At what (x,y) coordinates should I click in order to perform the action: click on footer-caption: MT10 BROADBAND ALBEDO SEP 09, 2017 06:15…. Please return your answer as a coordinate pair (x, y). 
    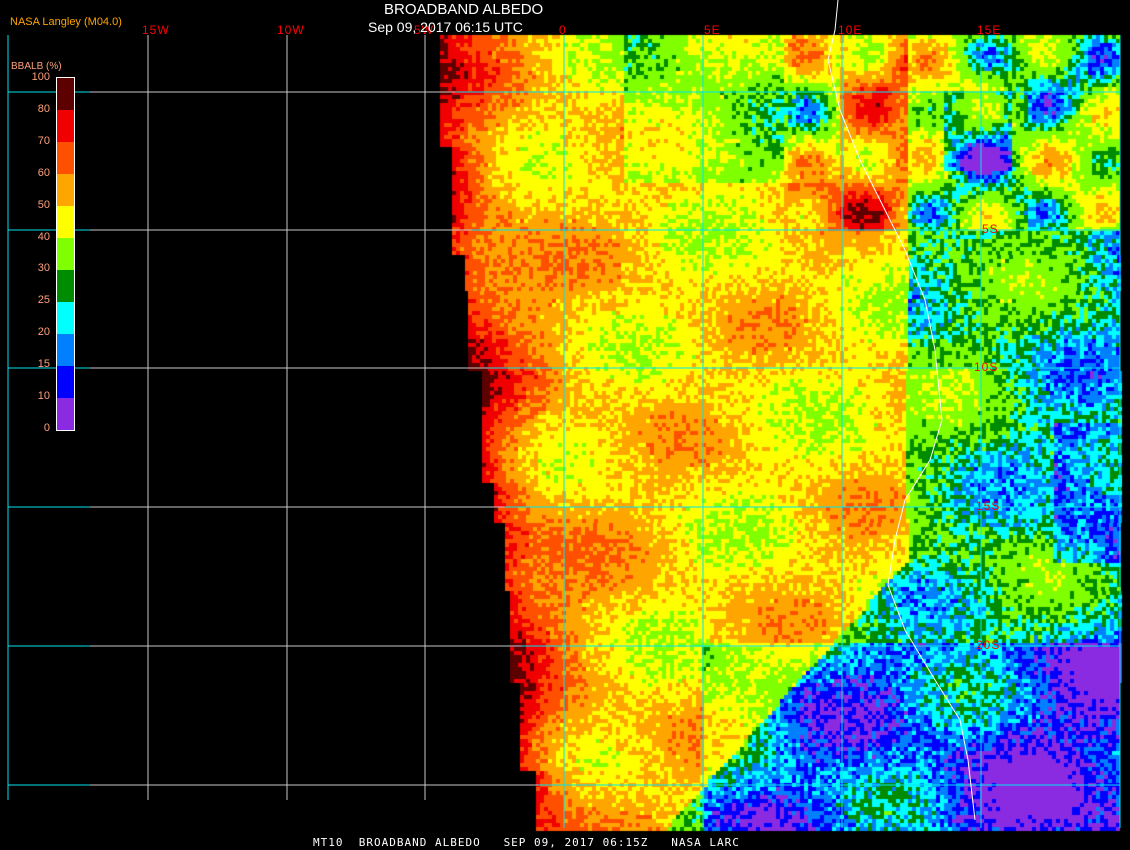
    Looking at the image, I should click on (526, 842).